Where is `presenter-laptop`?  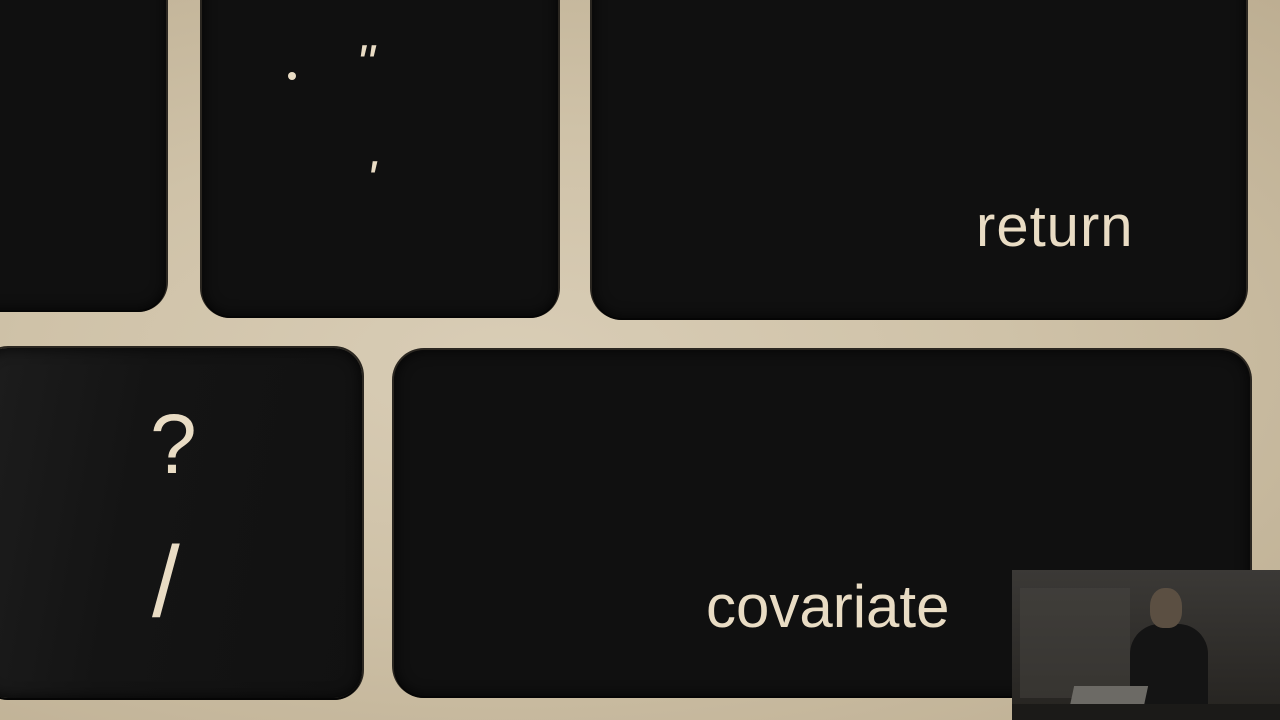 presenter-laptop is located at coordinates (1109, 696).